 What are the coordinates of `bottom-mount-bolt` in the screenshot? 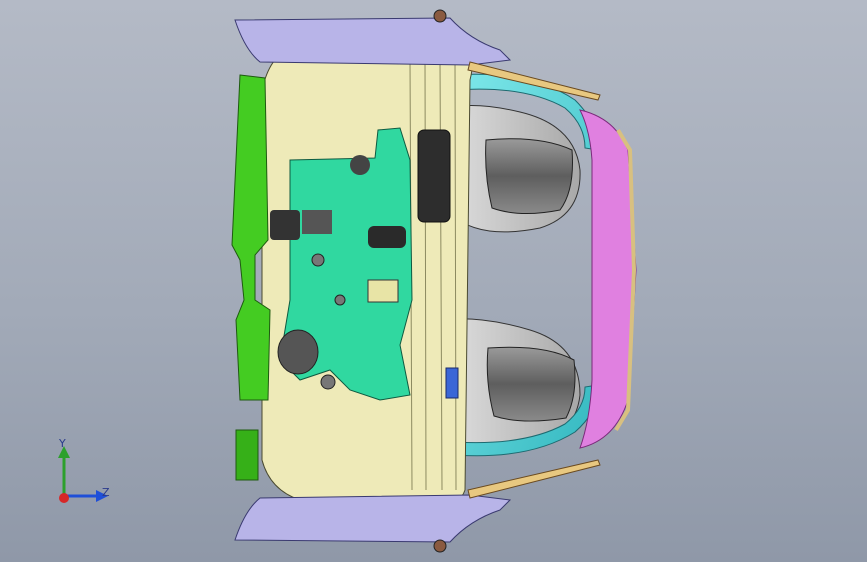 It's located at (440, 546).